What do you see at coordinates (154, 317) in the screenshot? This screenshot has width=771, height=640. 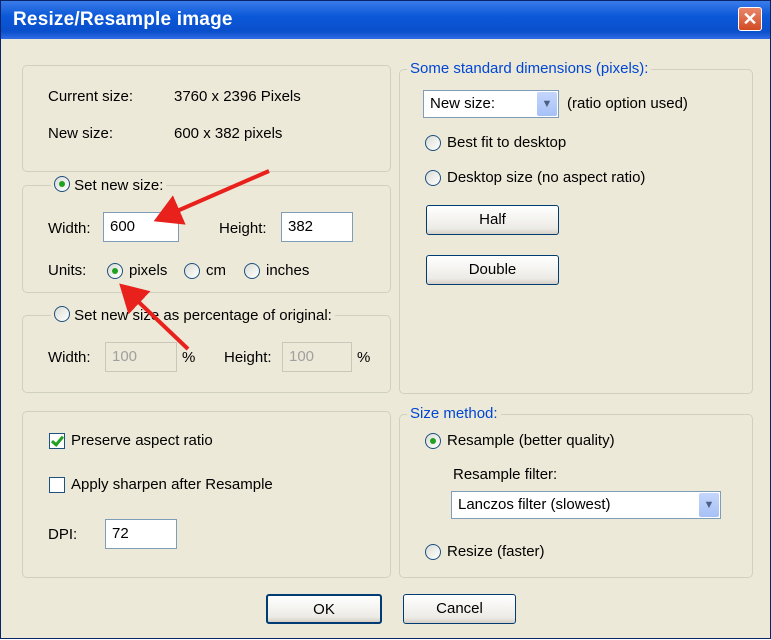 I see `arrow-to-pixels-radio` at bounding box center [154, 317].